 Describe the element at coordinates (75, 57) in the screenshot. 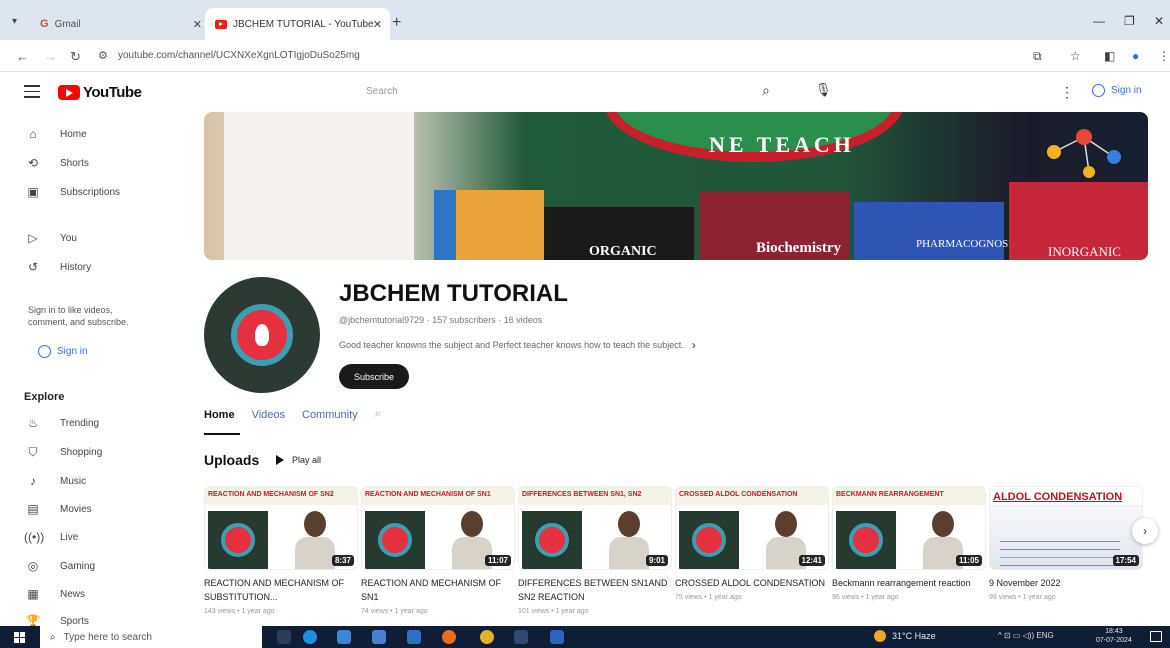

I see `reload-icon: ↻` at that location.